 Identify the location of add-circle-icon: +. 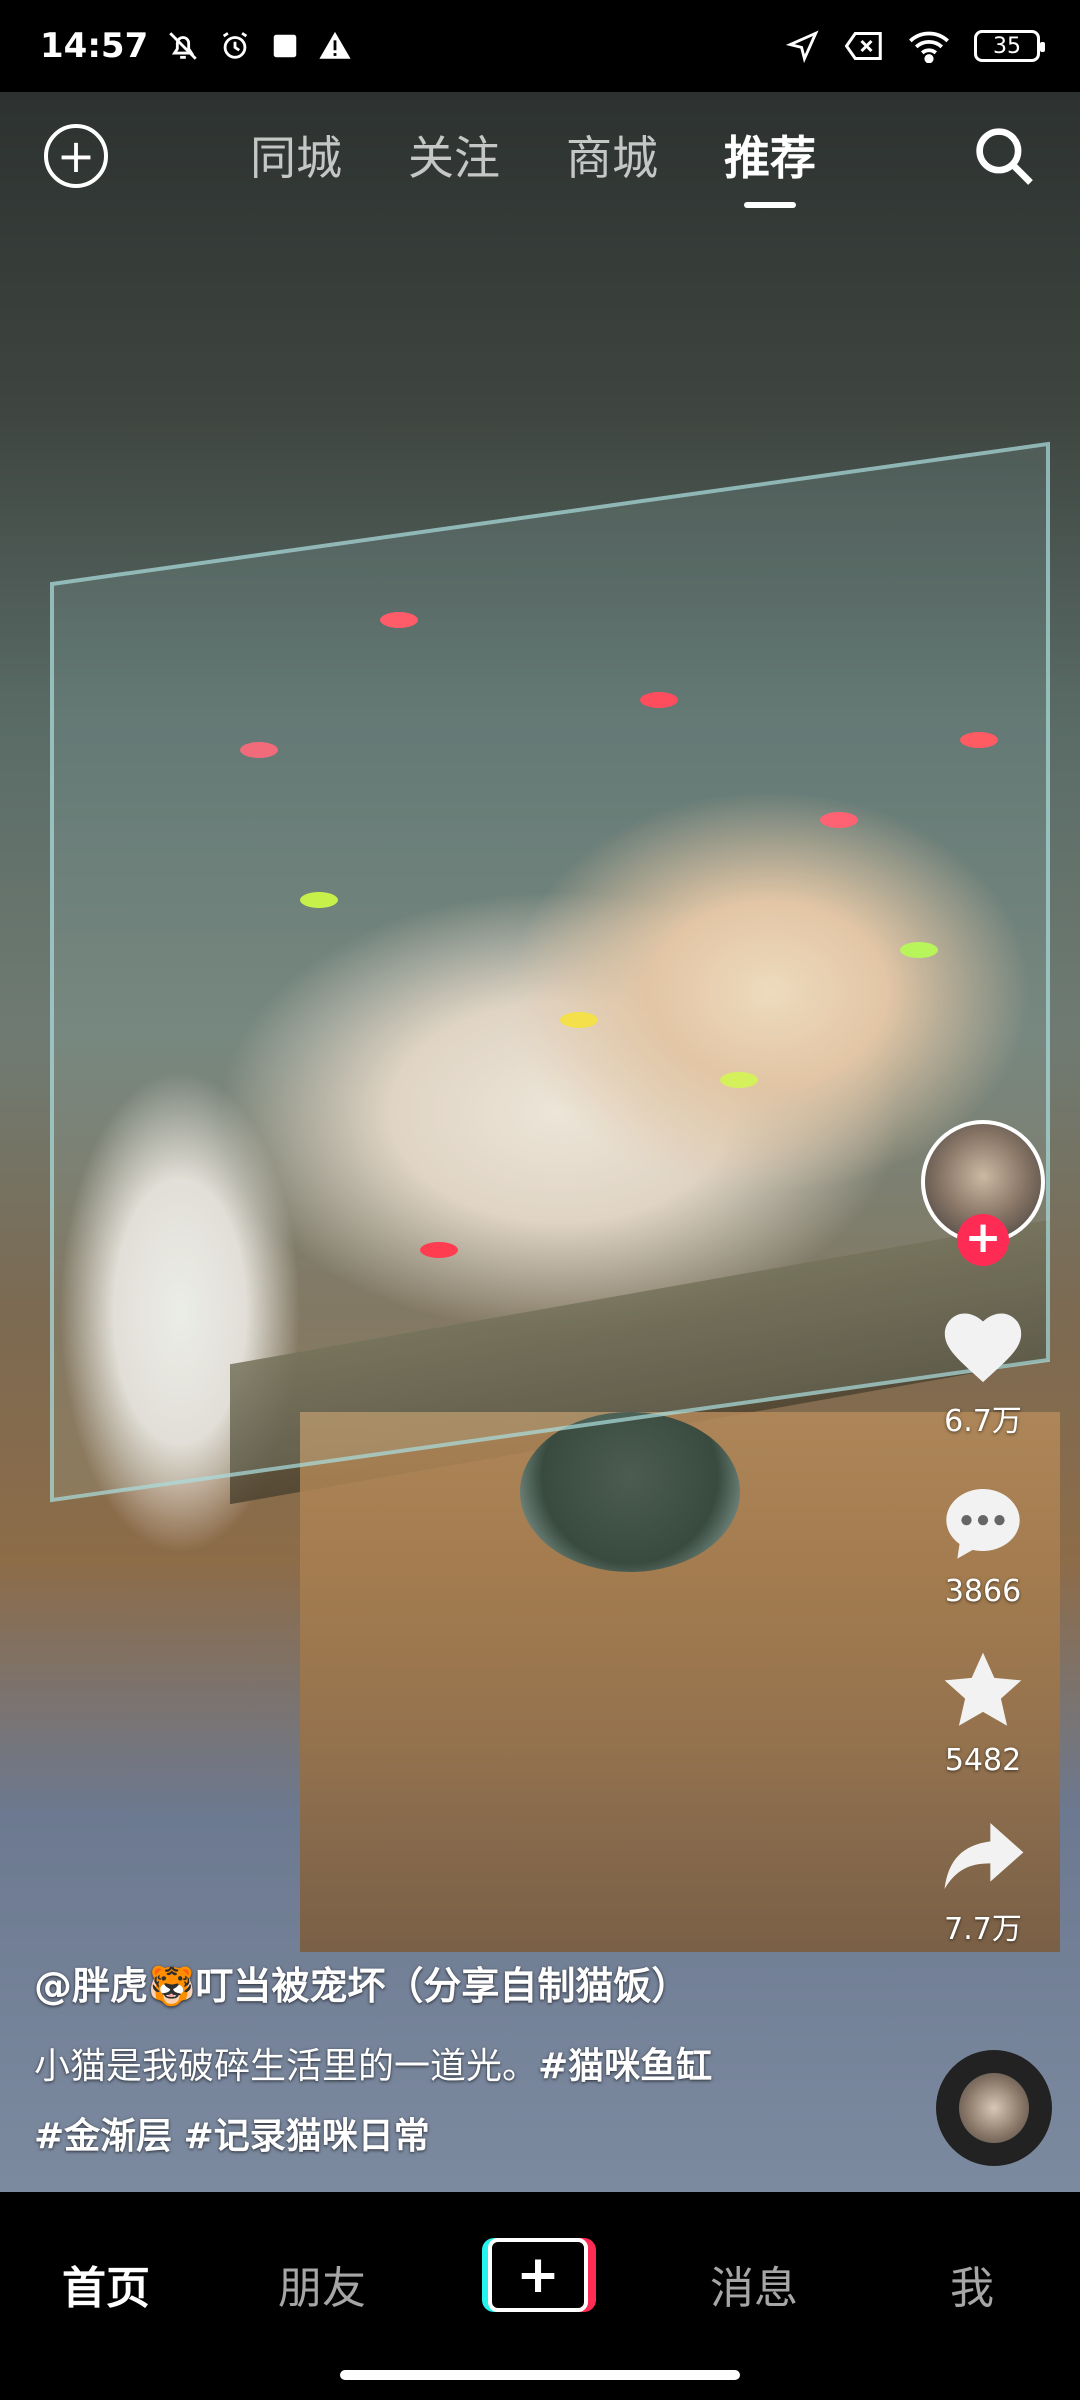
(76, 156).